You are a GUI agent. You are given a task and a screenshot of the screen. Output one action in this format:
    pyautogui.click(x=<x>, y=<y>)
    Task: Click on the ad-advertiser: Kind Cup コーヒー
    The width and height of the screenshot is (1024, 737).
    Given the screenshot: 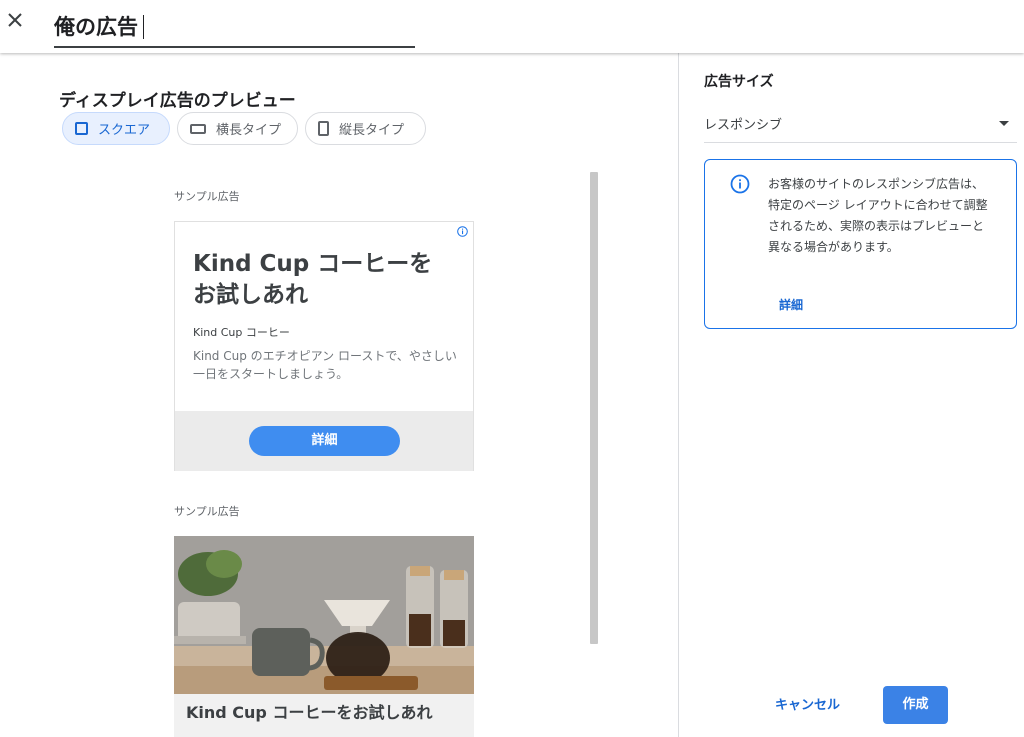 What is the action you would take?
    pyautogui.click(x=241, y=332)
    